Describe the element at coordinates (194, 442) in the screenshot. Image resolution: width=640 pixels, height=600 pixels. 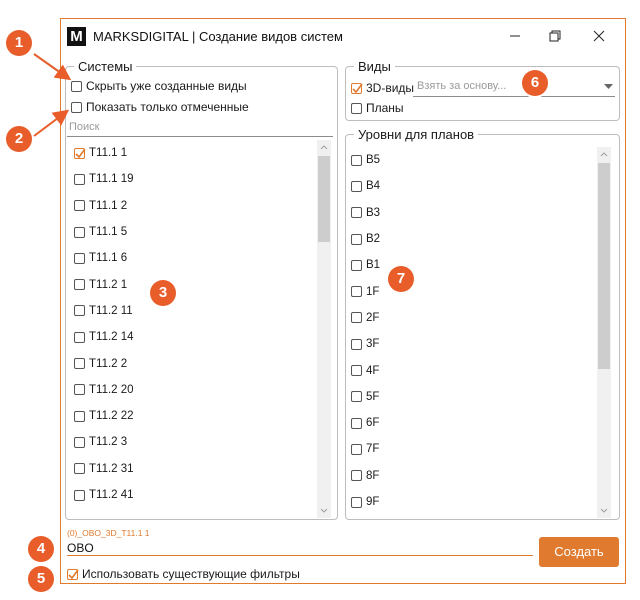
I see `system-item: T11.2 3` at that location.